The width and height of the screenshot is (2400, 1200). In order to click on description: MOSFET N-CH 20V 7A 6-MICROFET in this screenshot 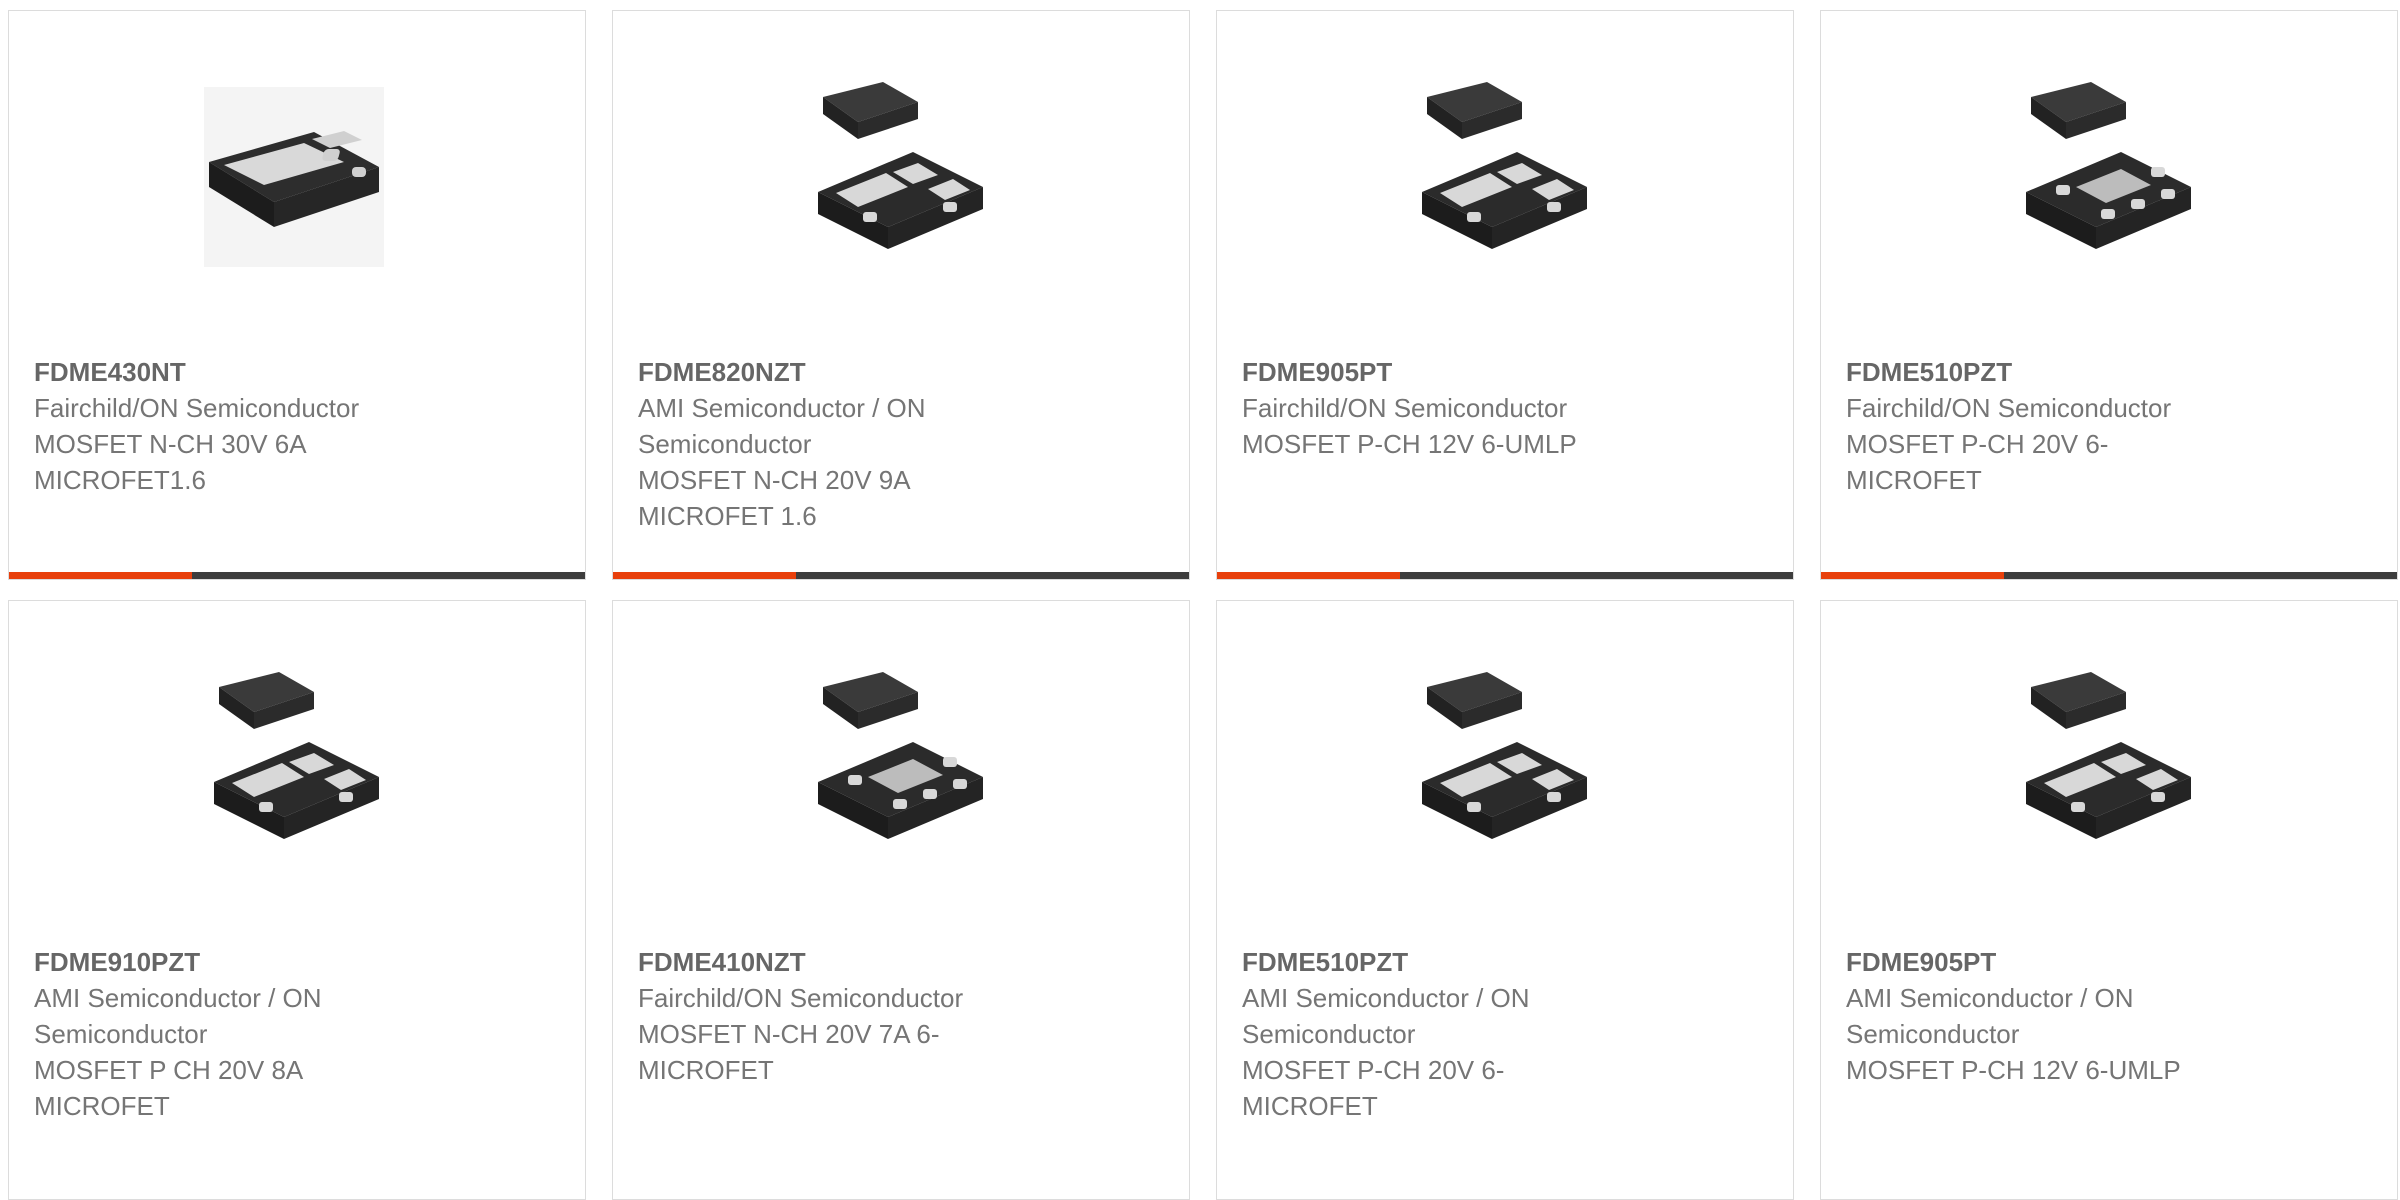, I will do `click(789, 1052)`.